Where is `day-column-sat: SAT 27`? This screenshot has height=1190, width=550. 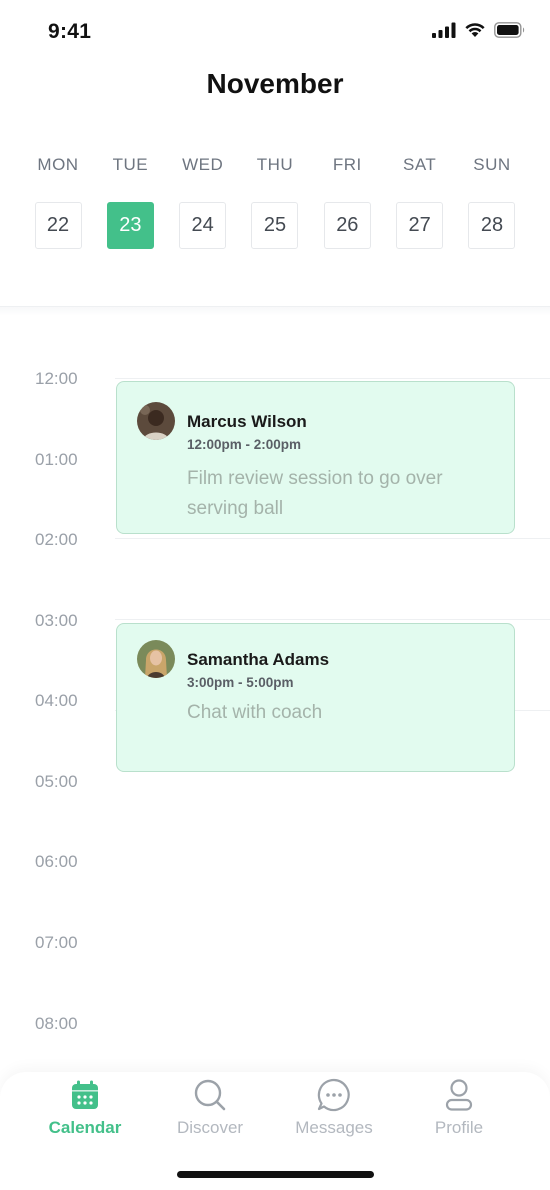 day-column-sat: SAT 27 is located at coordinates (420, 199).